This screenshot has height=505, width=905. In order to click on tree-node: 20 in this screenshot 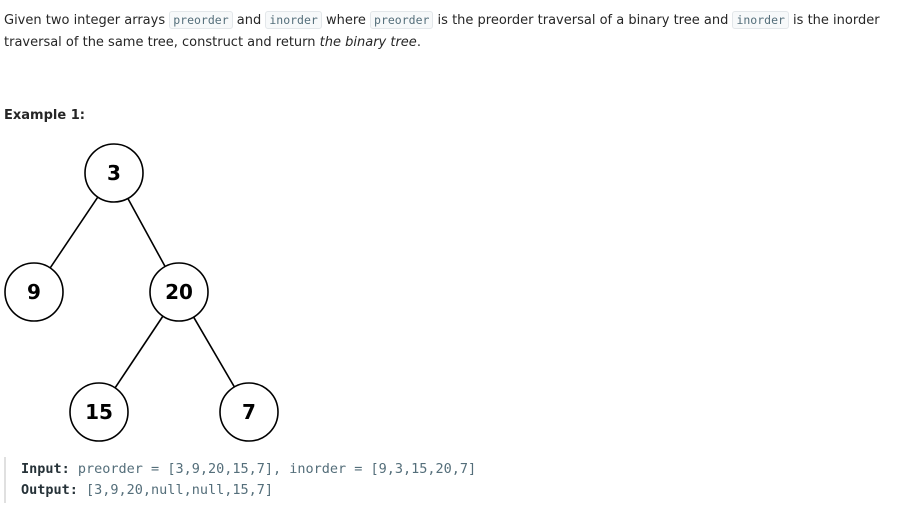, I will do `click(179, 292)`.